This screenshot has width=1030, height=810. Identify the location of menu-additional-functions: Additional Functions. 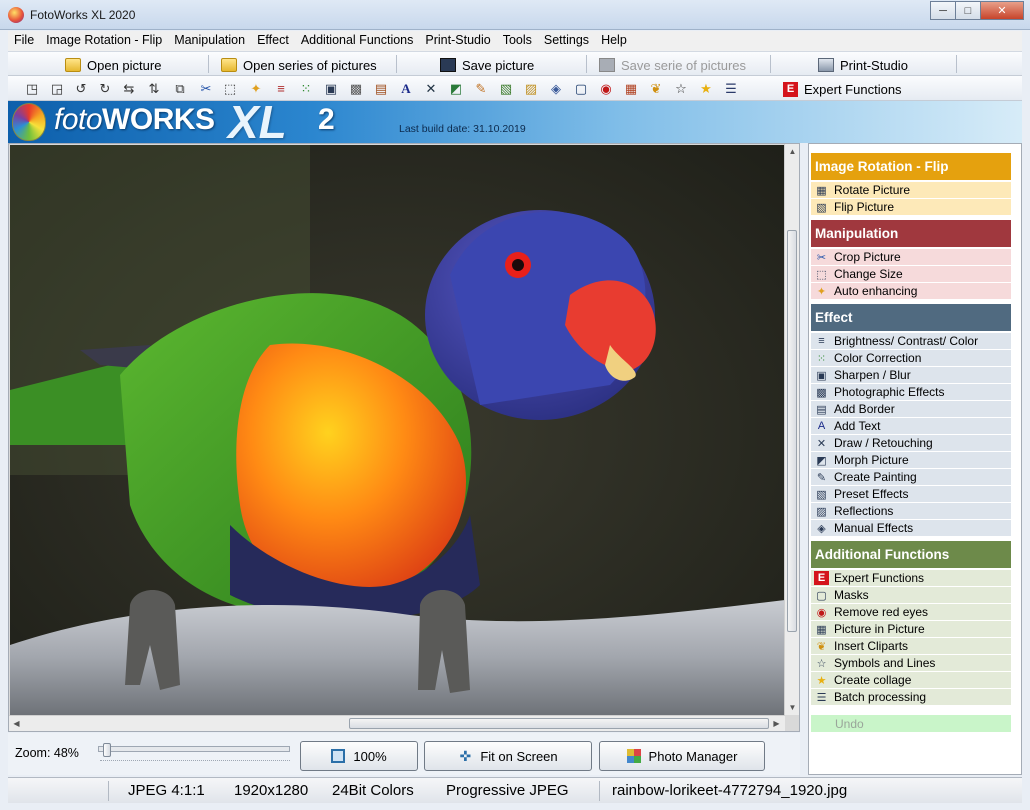
(357, 41).